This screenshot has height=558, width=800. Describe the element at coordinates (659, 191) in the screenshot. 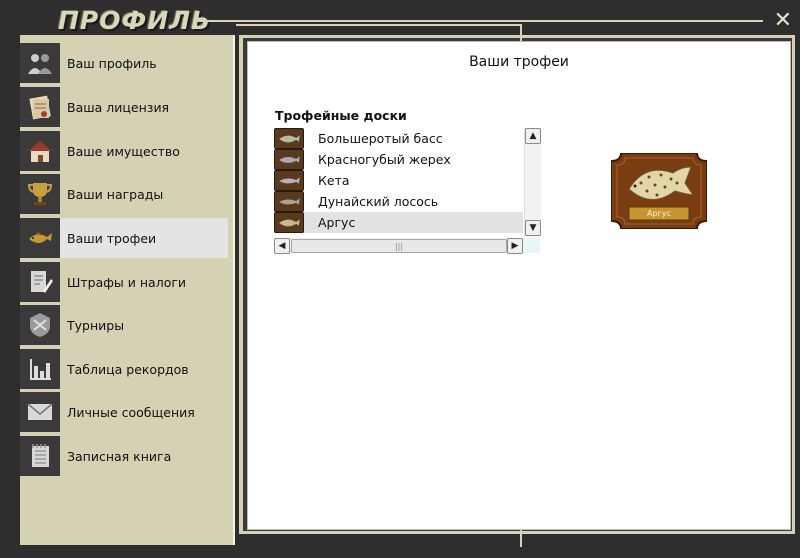

I see `trophy-plaque: Аргус` at that location.